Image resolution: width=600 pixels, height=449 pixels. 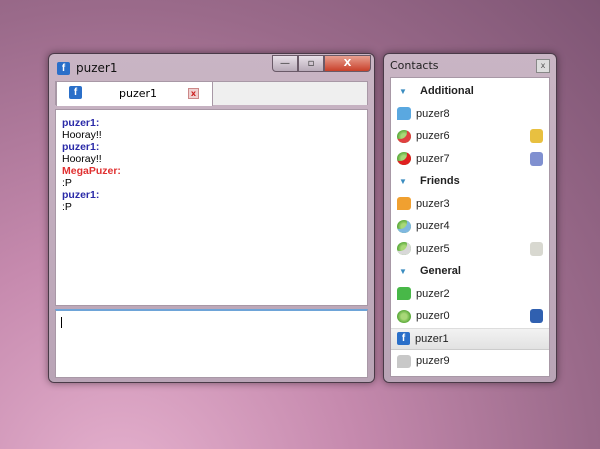 I want to click on group-name: General, so click(x=440, y=271).